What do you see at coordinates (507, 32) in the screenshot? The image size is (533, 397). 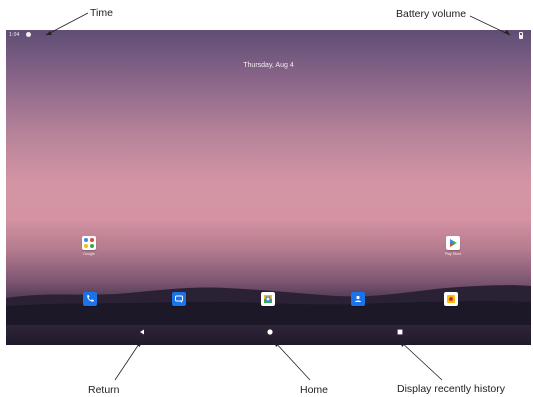 I see `battery-arrowhead` at bounding box center [507, 32].